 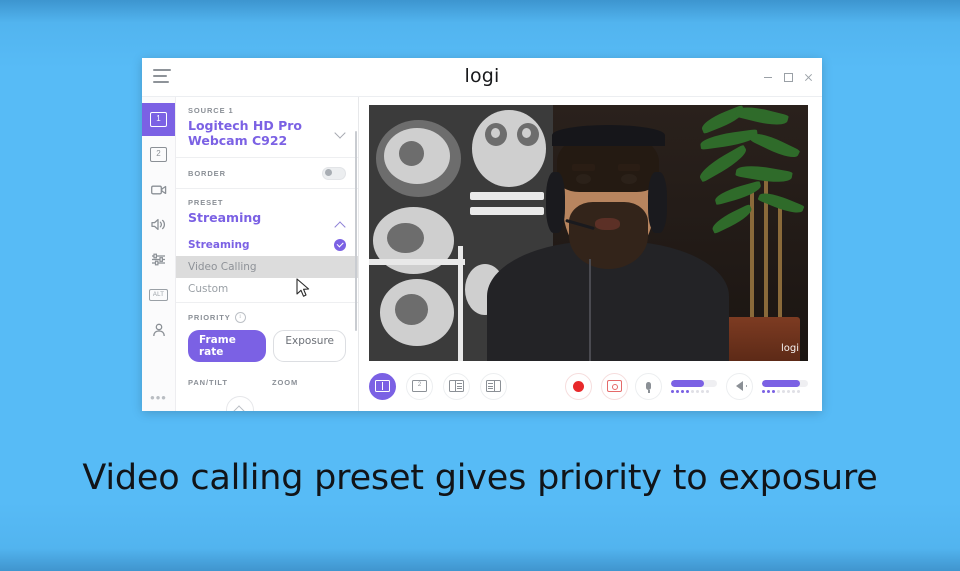 I want to click on view-split-left-button, so click(x=456, y=386).